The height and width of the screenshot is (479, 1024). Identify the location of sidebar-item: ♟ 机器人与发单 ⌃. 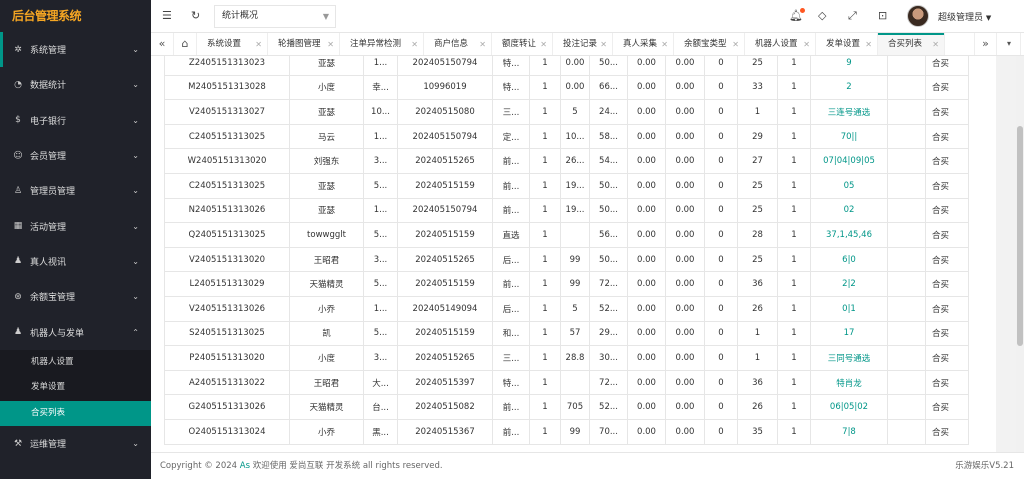
(75, 331).